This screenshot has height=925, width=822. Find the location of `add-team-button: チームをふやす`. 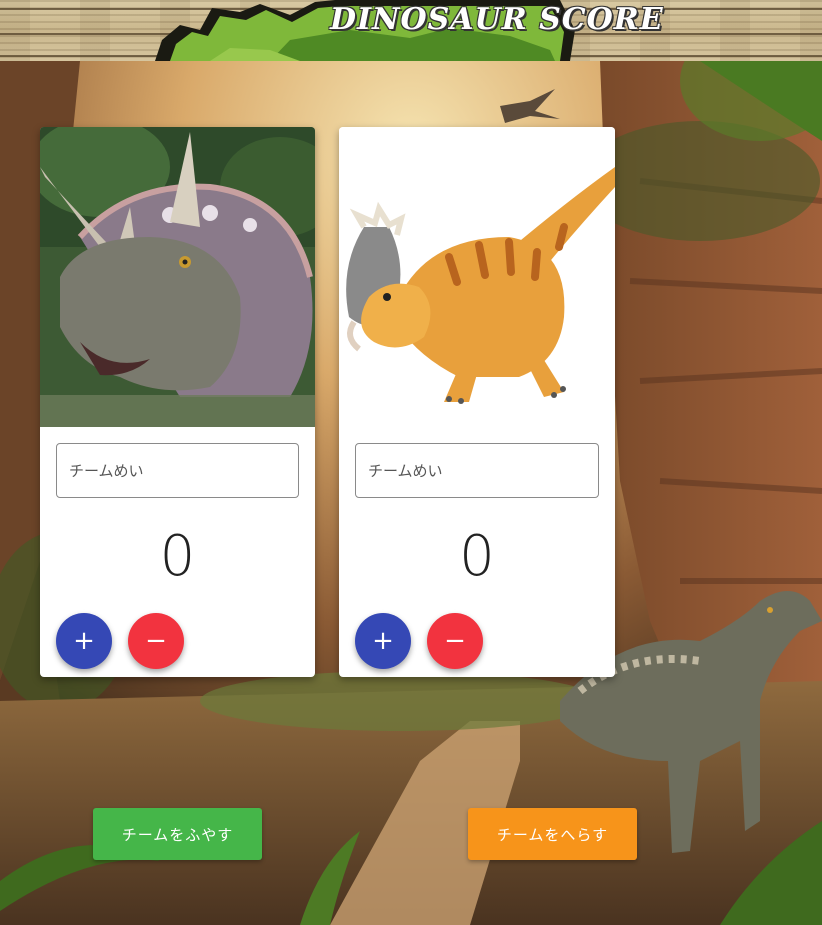

add-team-button: チームをふやす is located at coordinates (177, 834).